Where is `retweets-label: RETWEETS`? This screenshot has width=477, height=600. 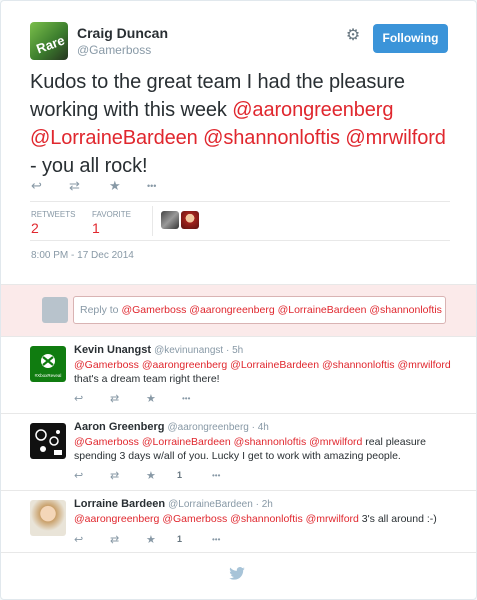
retweets-label: RETWEETS is located at coordinates (53, 214).